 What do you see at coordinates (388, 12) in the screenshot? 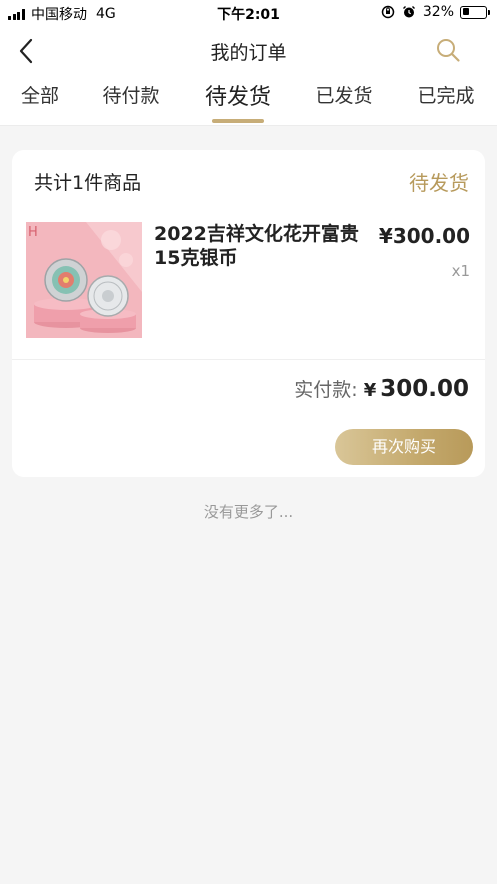
I see `orientation-lock-icon` at bounding box center [388, 12].